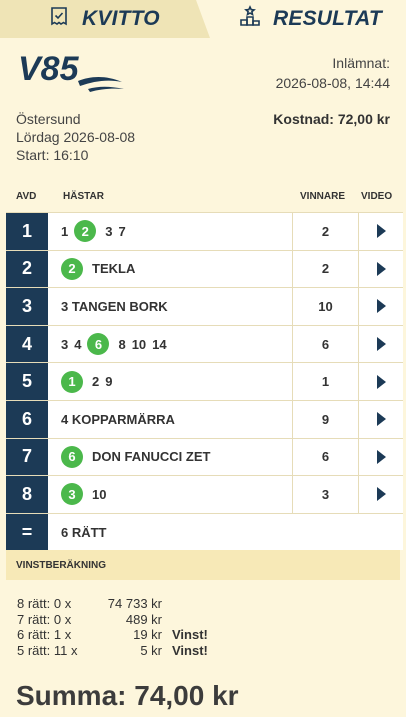 Image resolution: width=406 pixels, height=717 pixels. What do you see at coordinates (325, 494) in the screenshot?
I see `winner-number: 3` at bounding box center [325, 494].